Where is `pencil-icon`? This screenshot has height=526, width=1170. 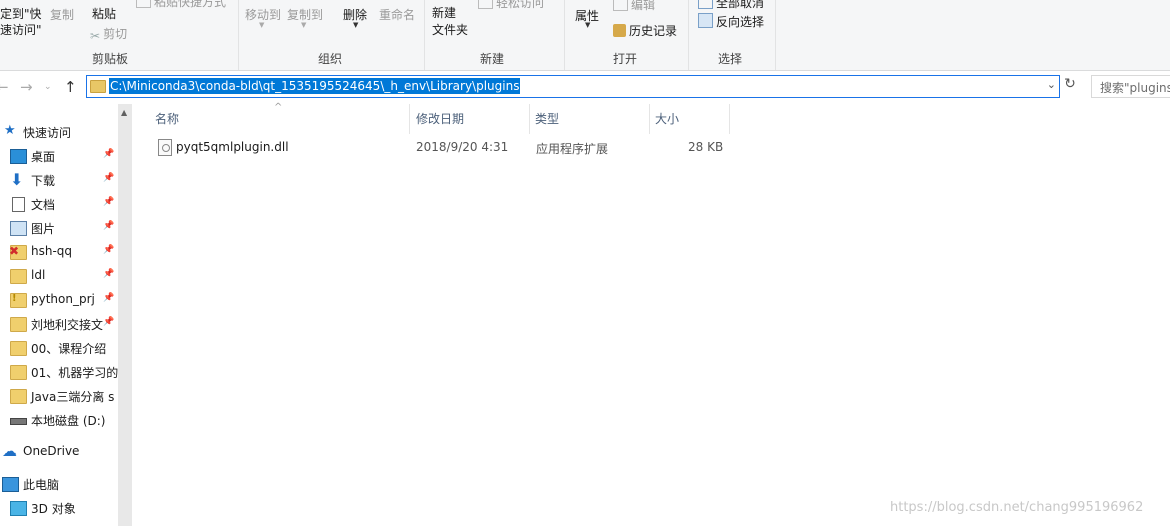 pencil-icon is located at coordinates (620, 5).